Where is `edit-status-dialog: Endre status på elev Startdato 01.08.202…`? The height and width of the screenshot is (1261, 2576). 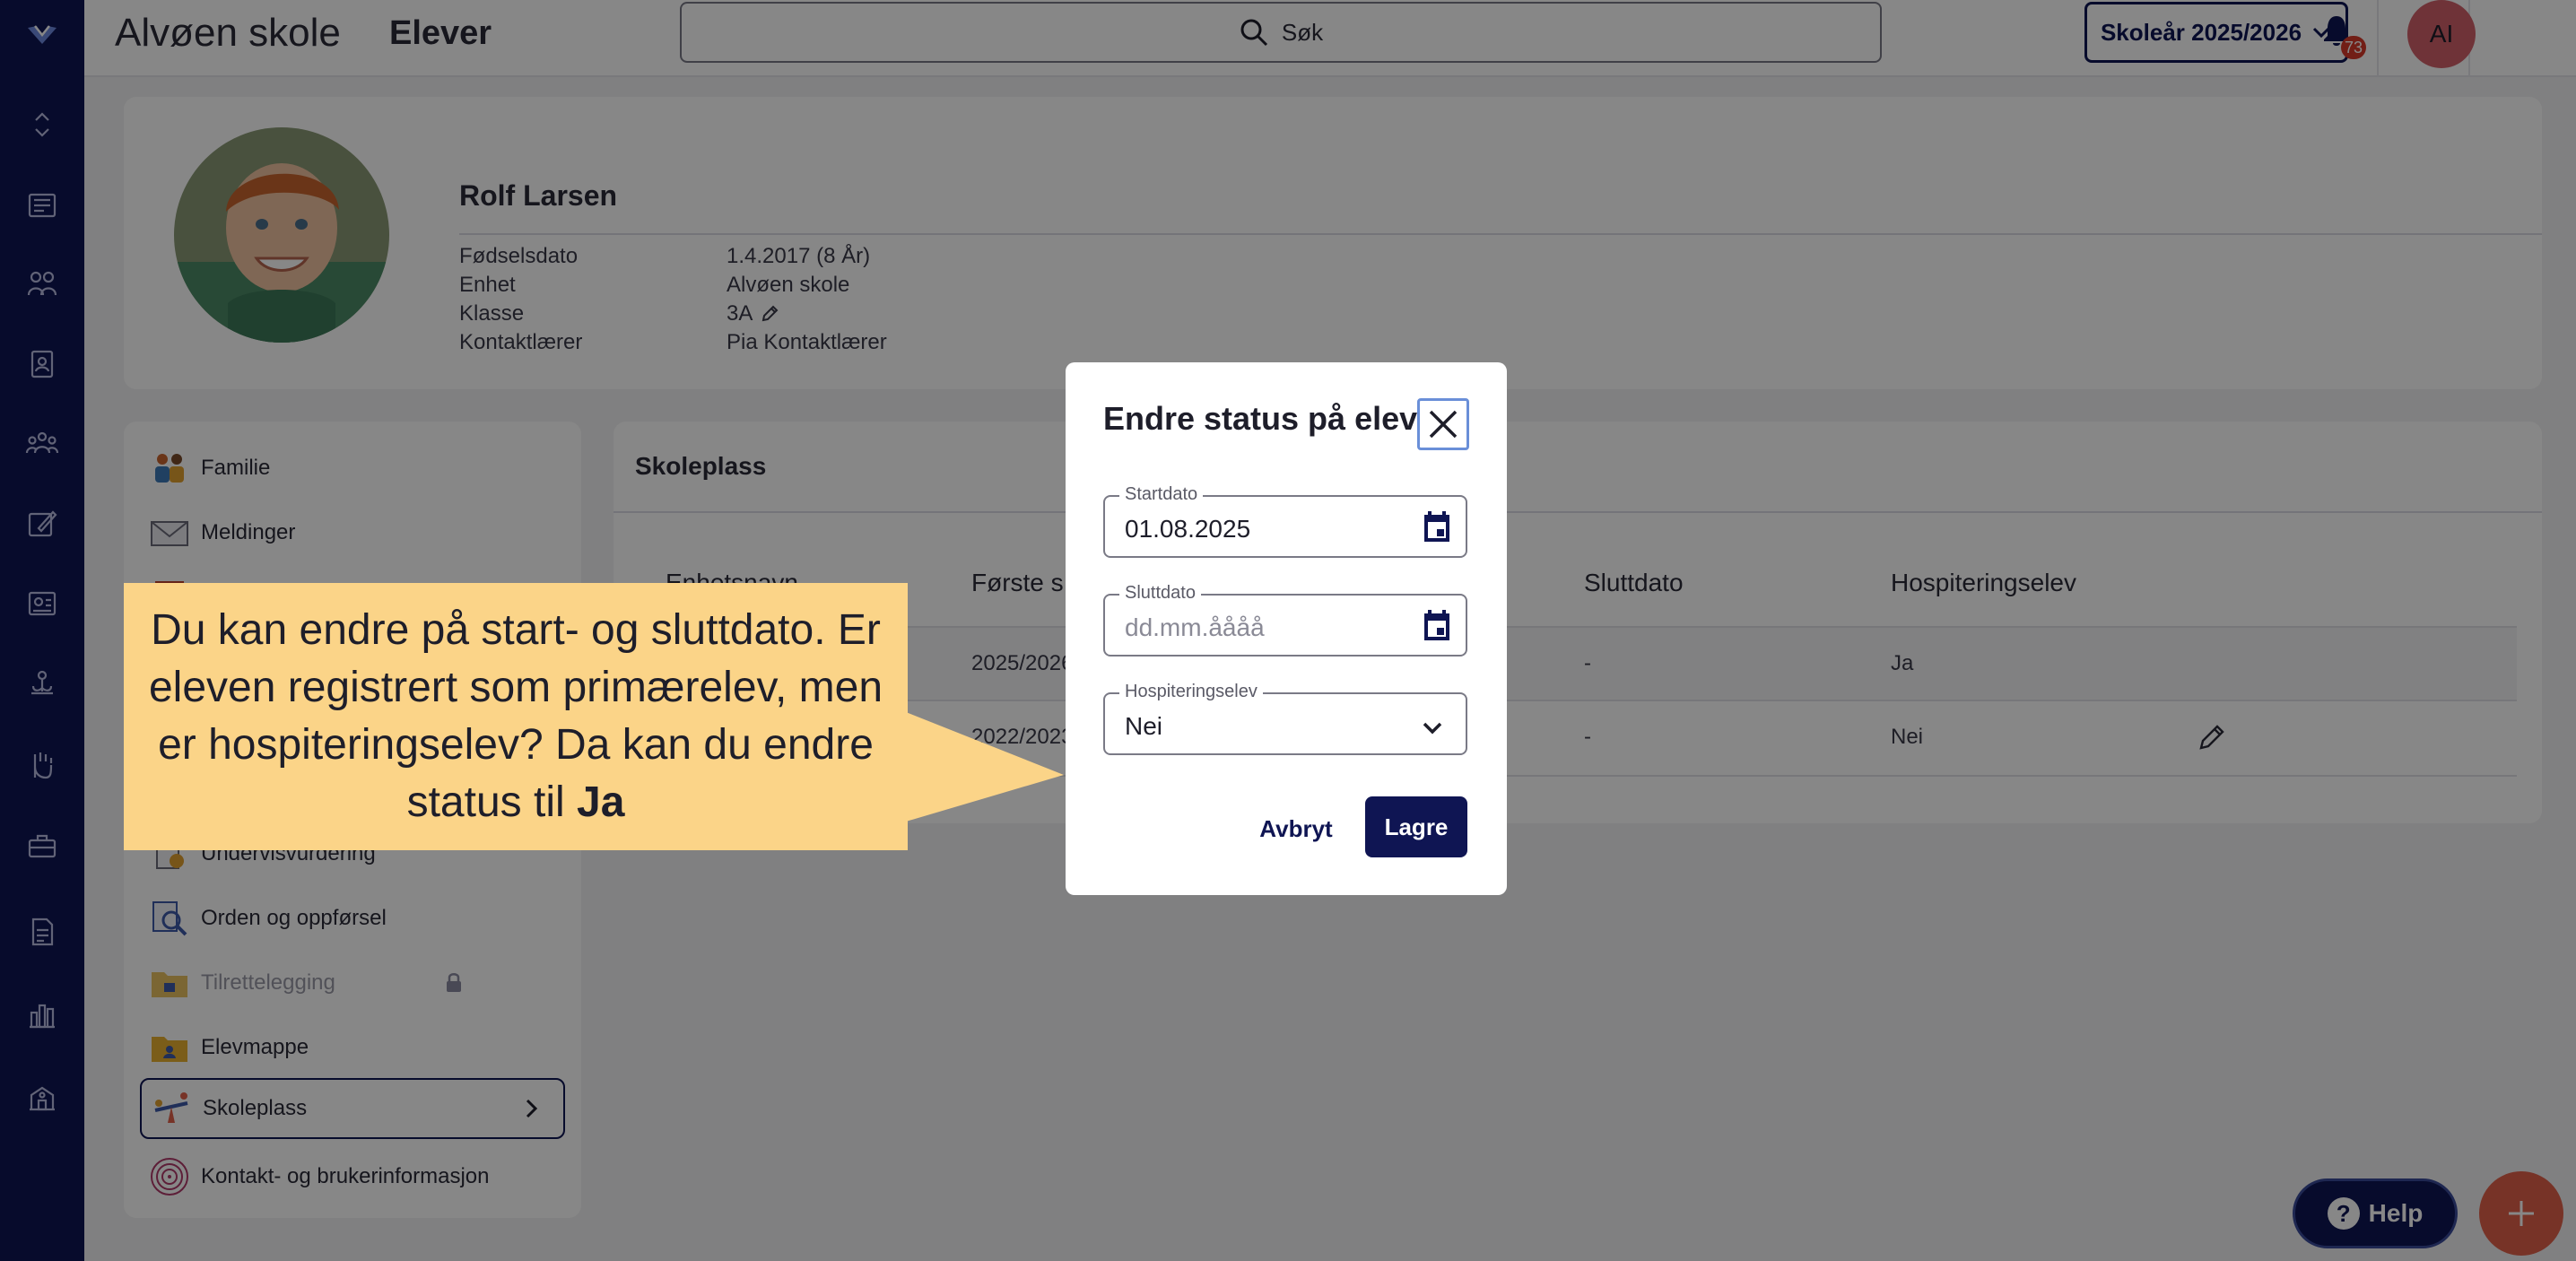 edit-status-dialog: Endre status på elev Startdato 01.08.202… is located at coordinates (1286, 629).